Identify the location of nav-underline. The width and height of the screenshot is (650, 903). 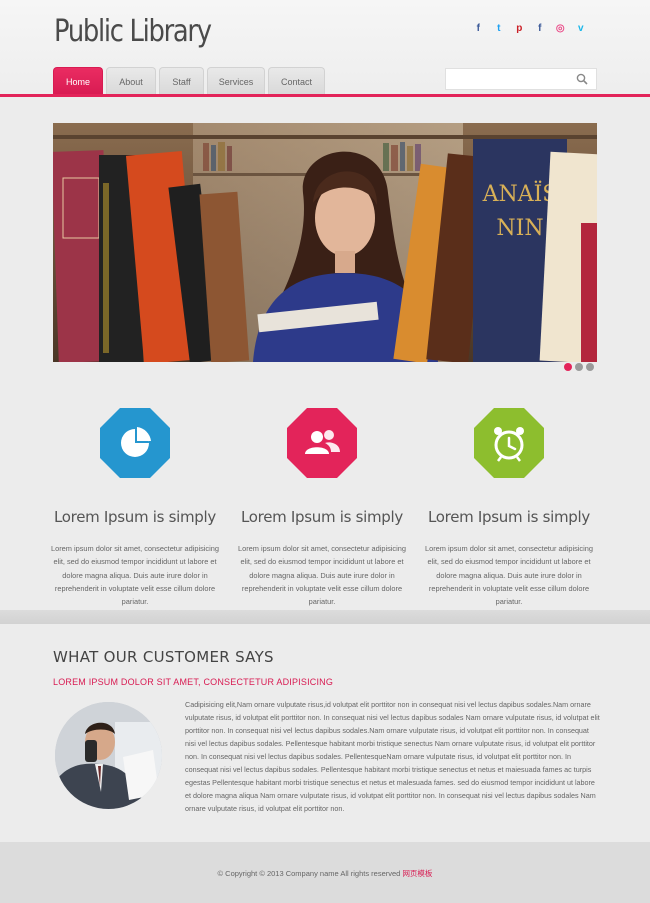
(325, 95).